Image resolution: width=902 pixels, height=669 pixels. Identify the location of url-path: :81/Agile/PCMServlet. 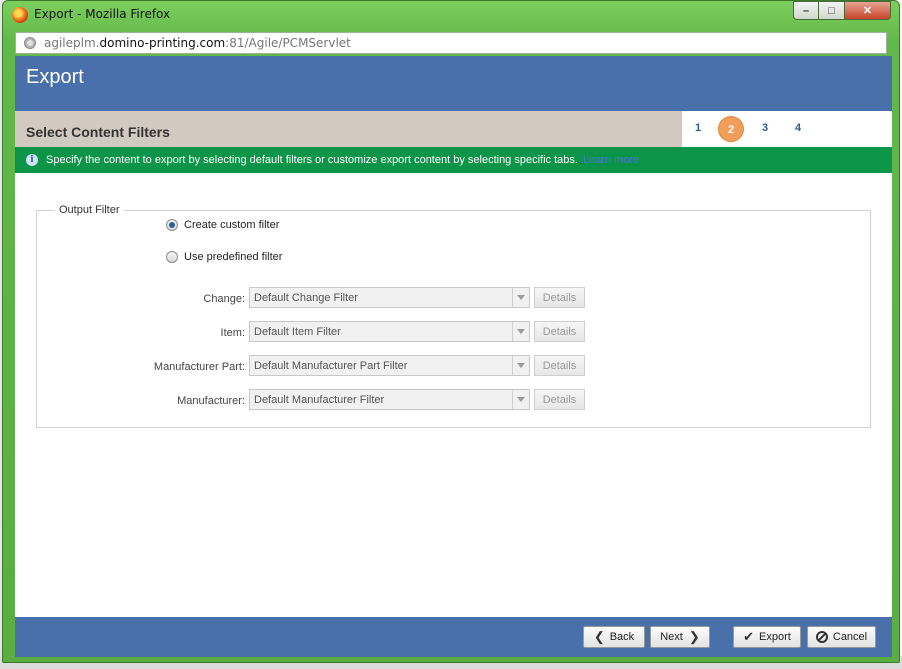
(288, 43).